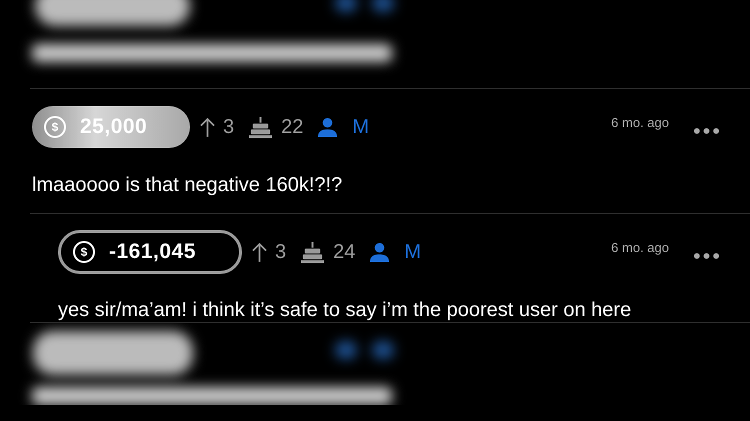  I want to click on comment-text: lmaaoooo is that negative 160k!?!?, so click(188, 185).